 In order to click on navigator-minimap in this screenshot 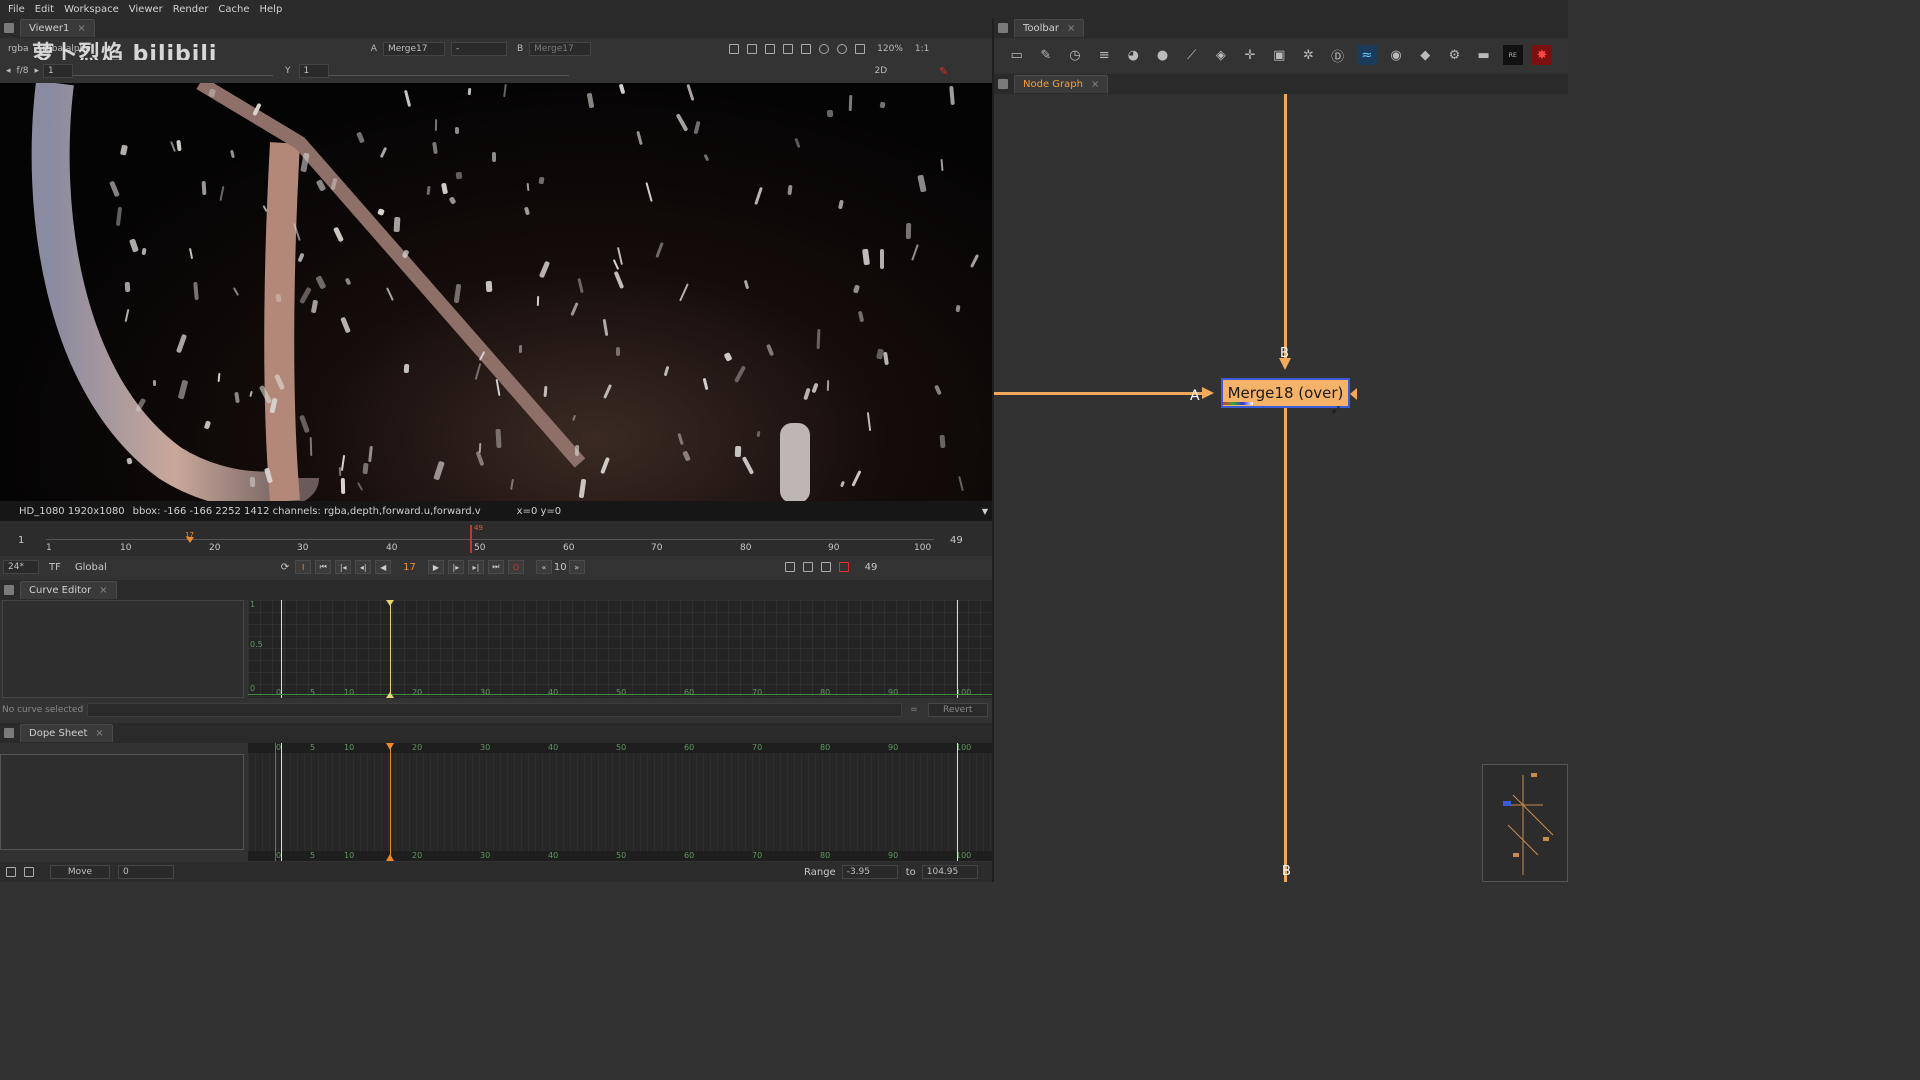, I will do `click(1525, 823)`.